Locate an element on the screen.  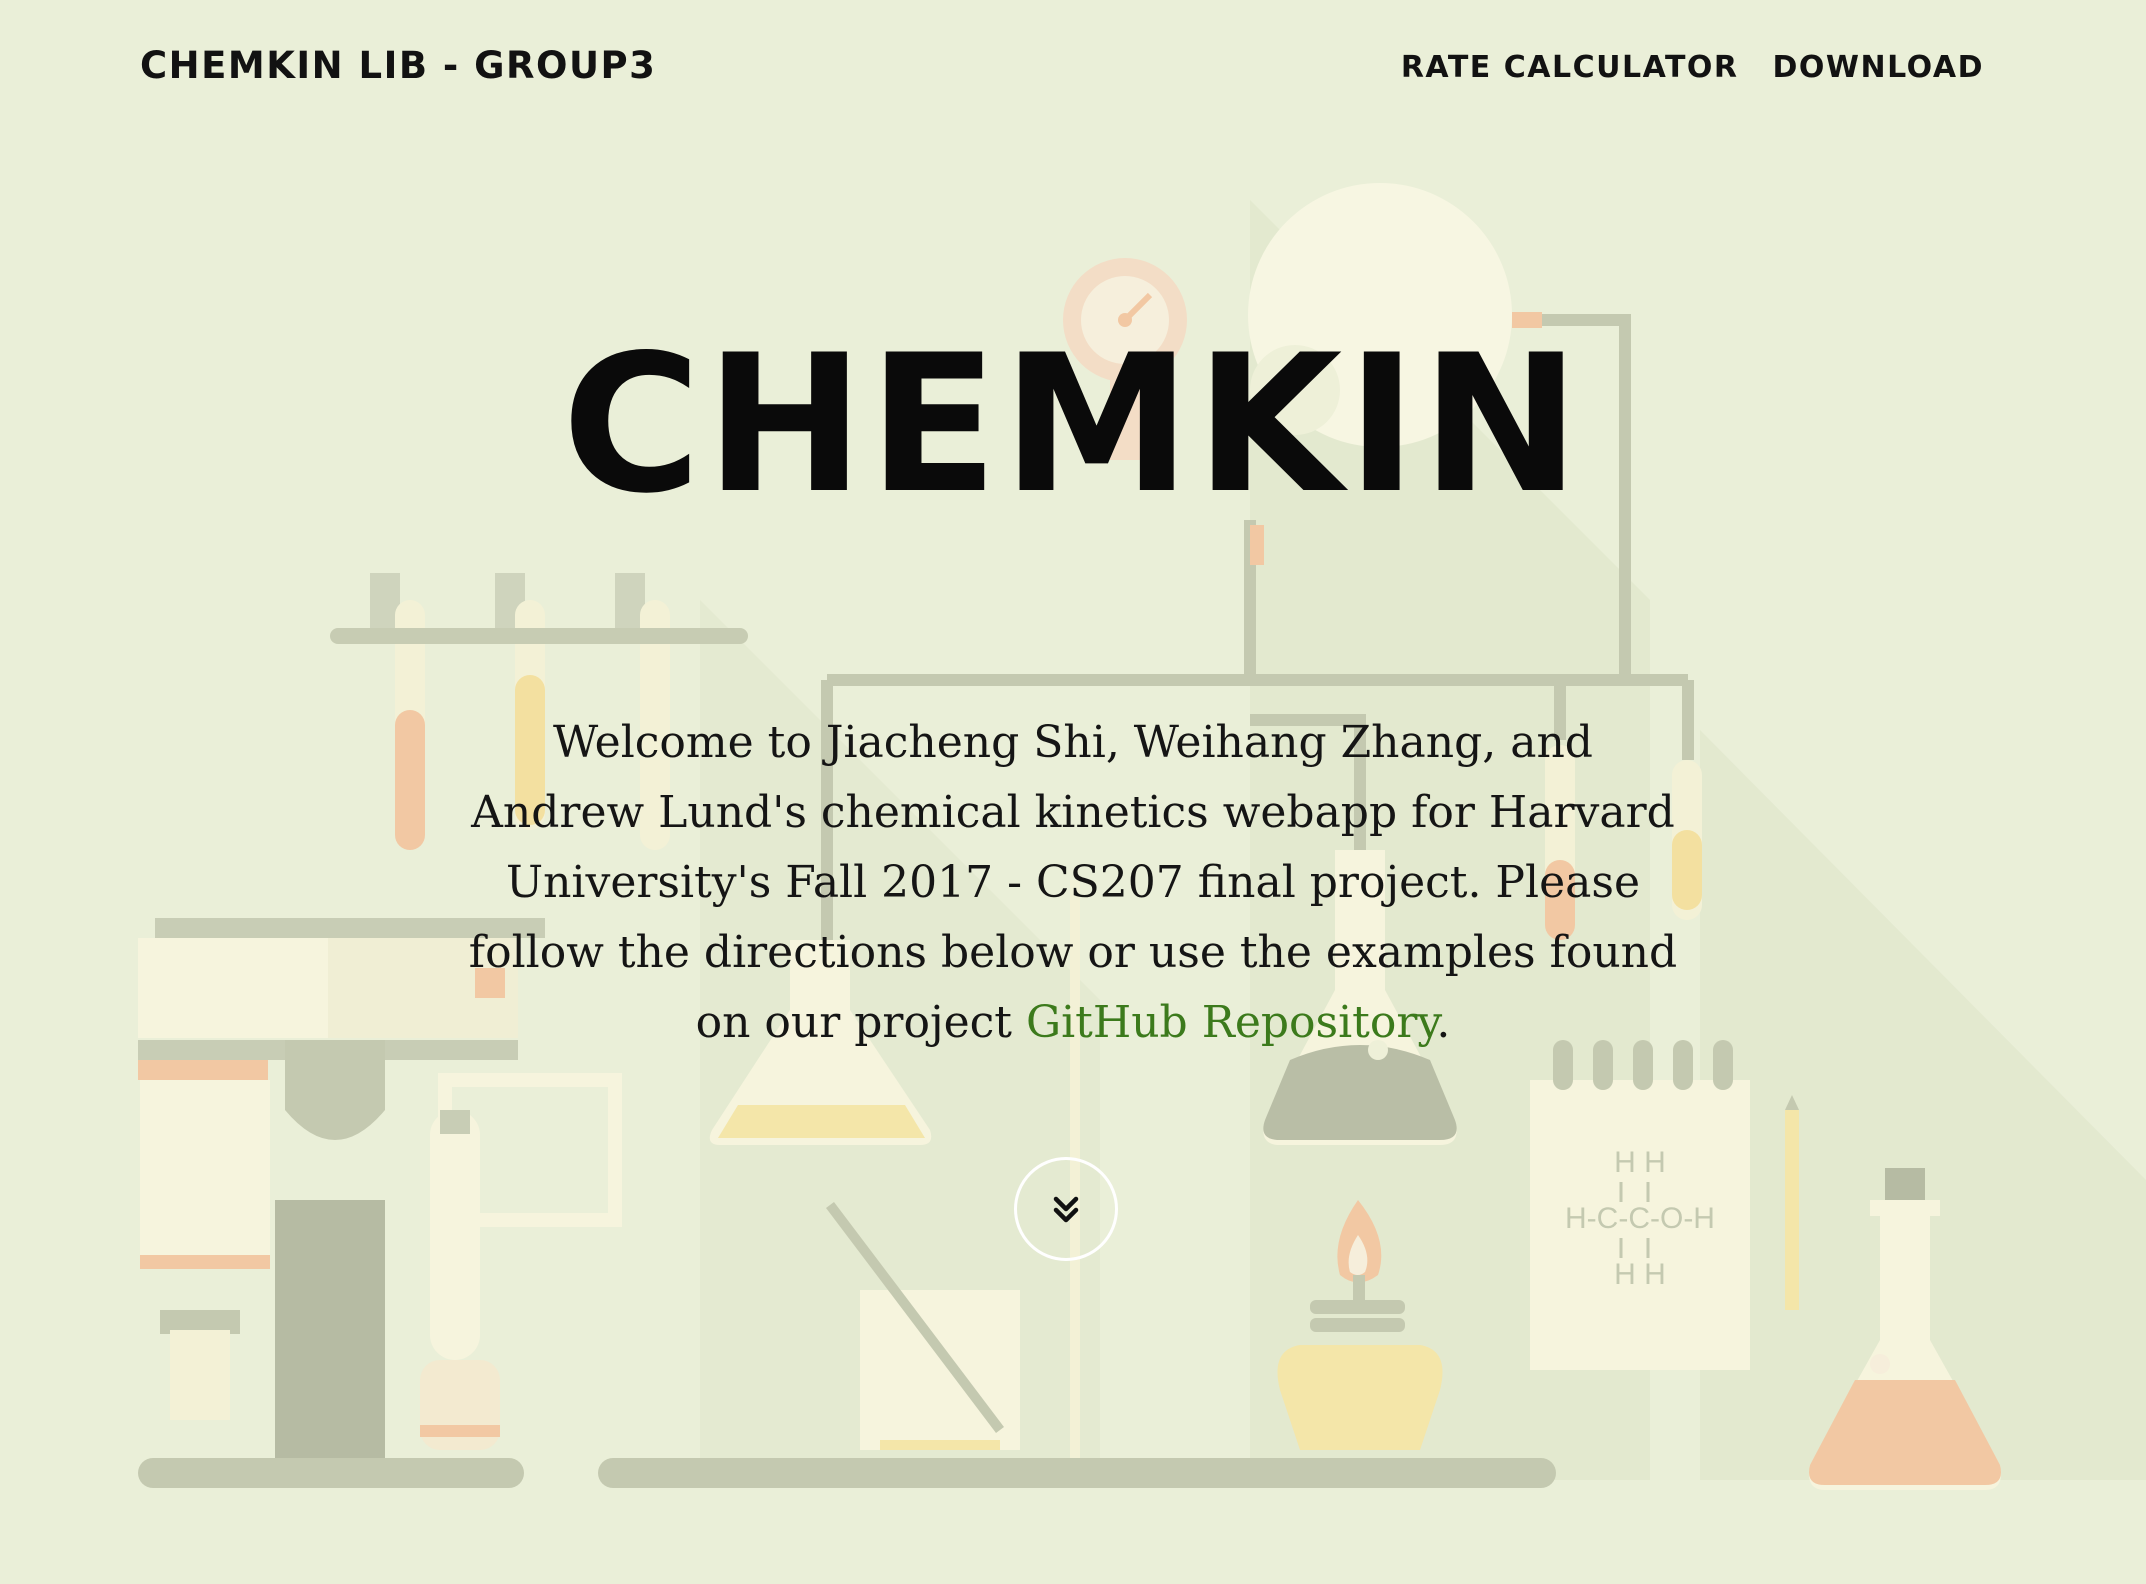
nav-links: RATE CALCULATOR DOWNLOAD is located at coordinates (1692, 67).